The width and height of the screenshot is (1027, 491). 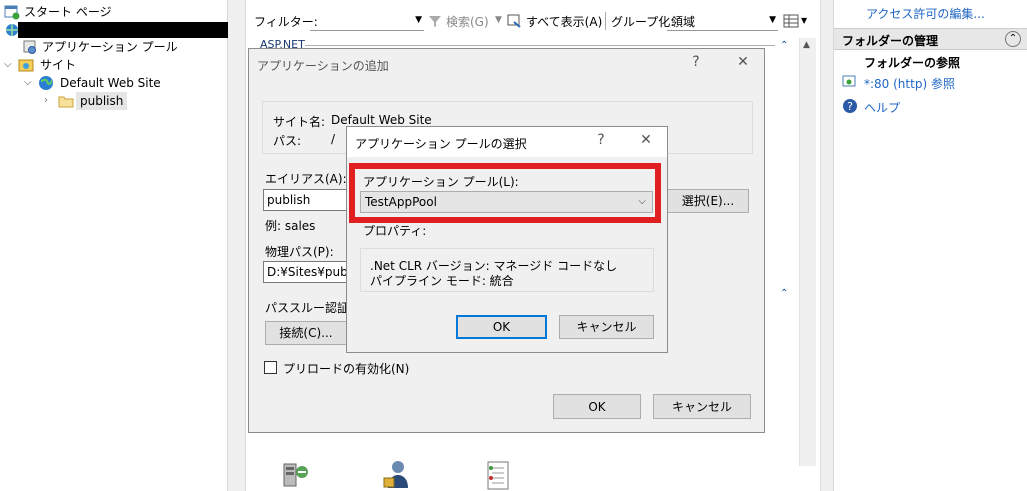 What do you see at coordinates (807, 252) in the screenshot?
I see `vertical-scrollbar: ▲` at bounding box center [807, 252].